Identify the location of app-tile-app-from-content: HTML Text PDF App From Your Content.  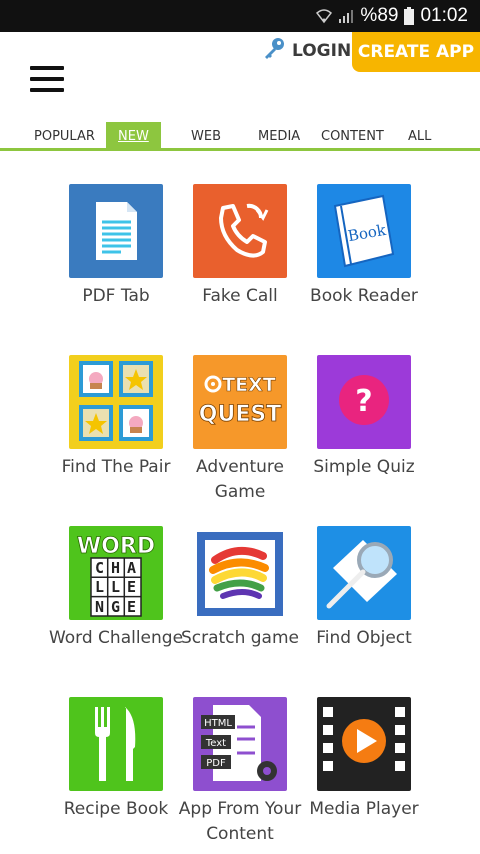
(240, 772).